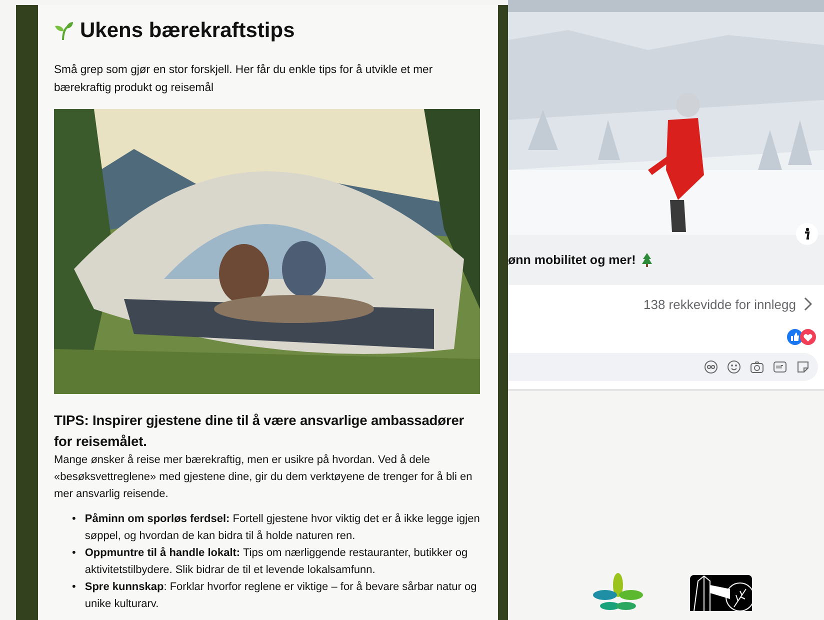  Describe the element at coordinates (734, 367) in the screenshot. I see `emoji-icon` at that location.